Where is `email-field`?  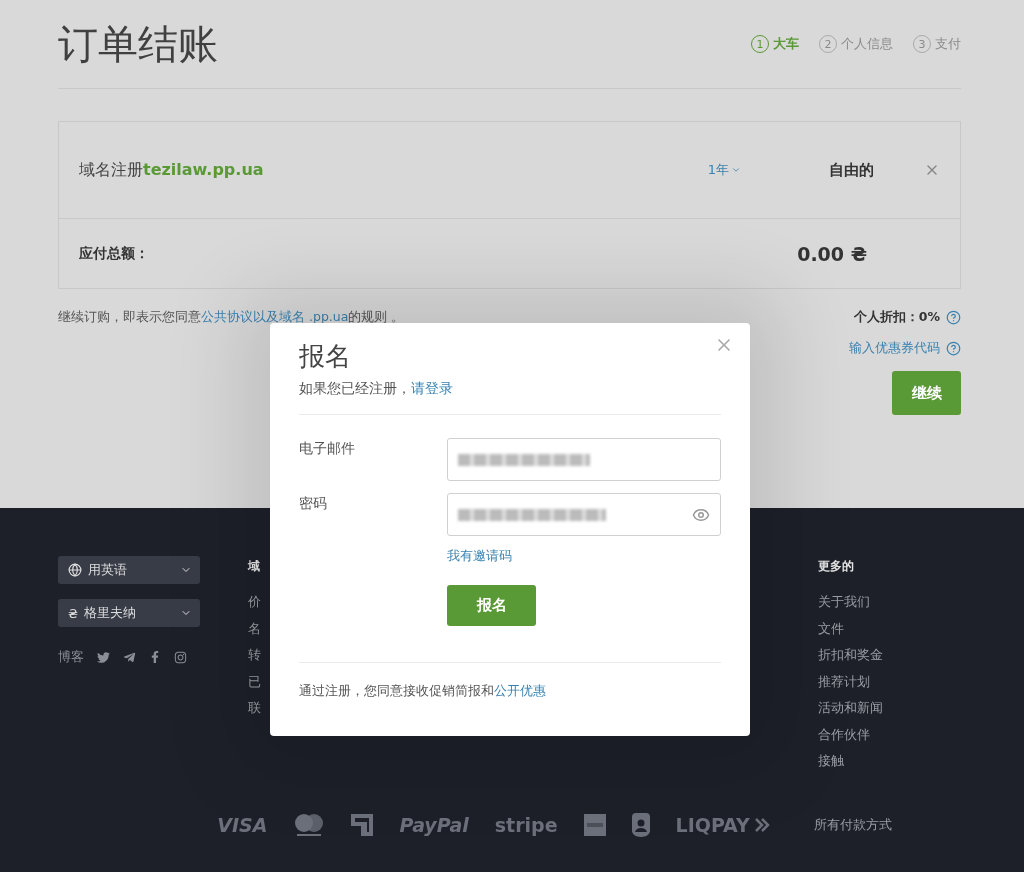 email-field is located at coordinates (584, 459).